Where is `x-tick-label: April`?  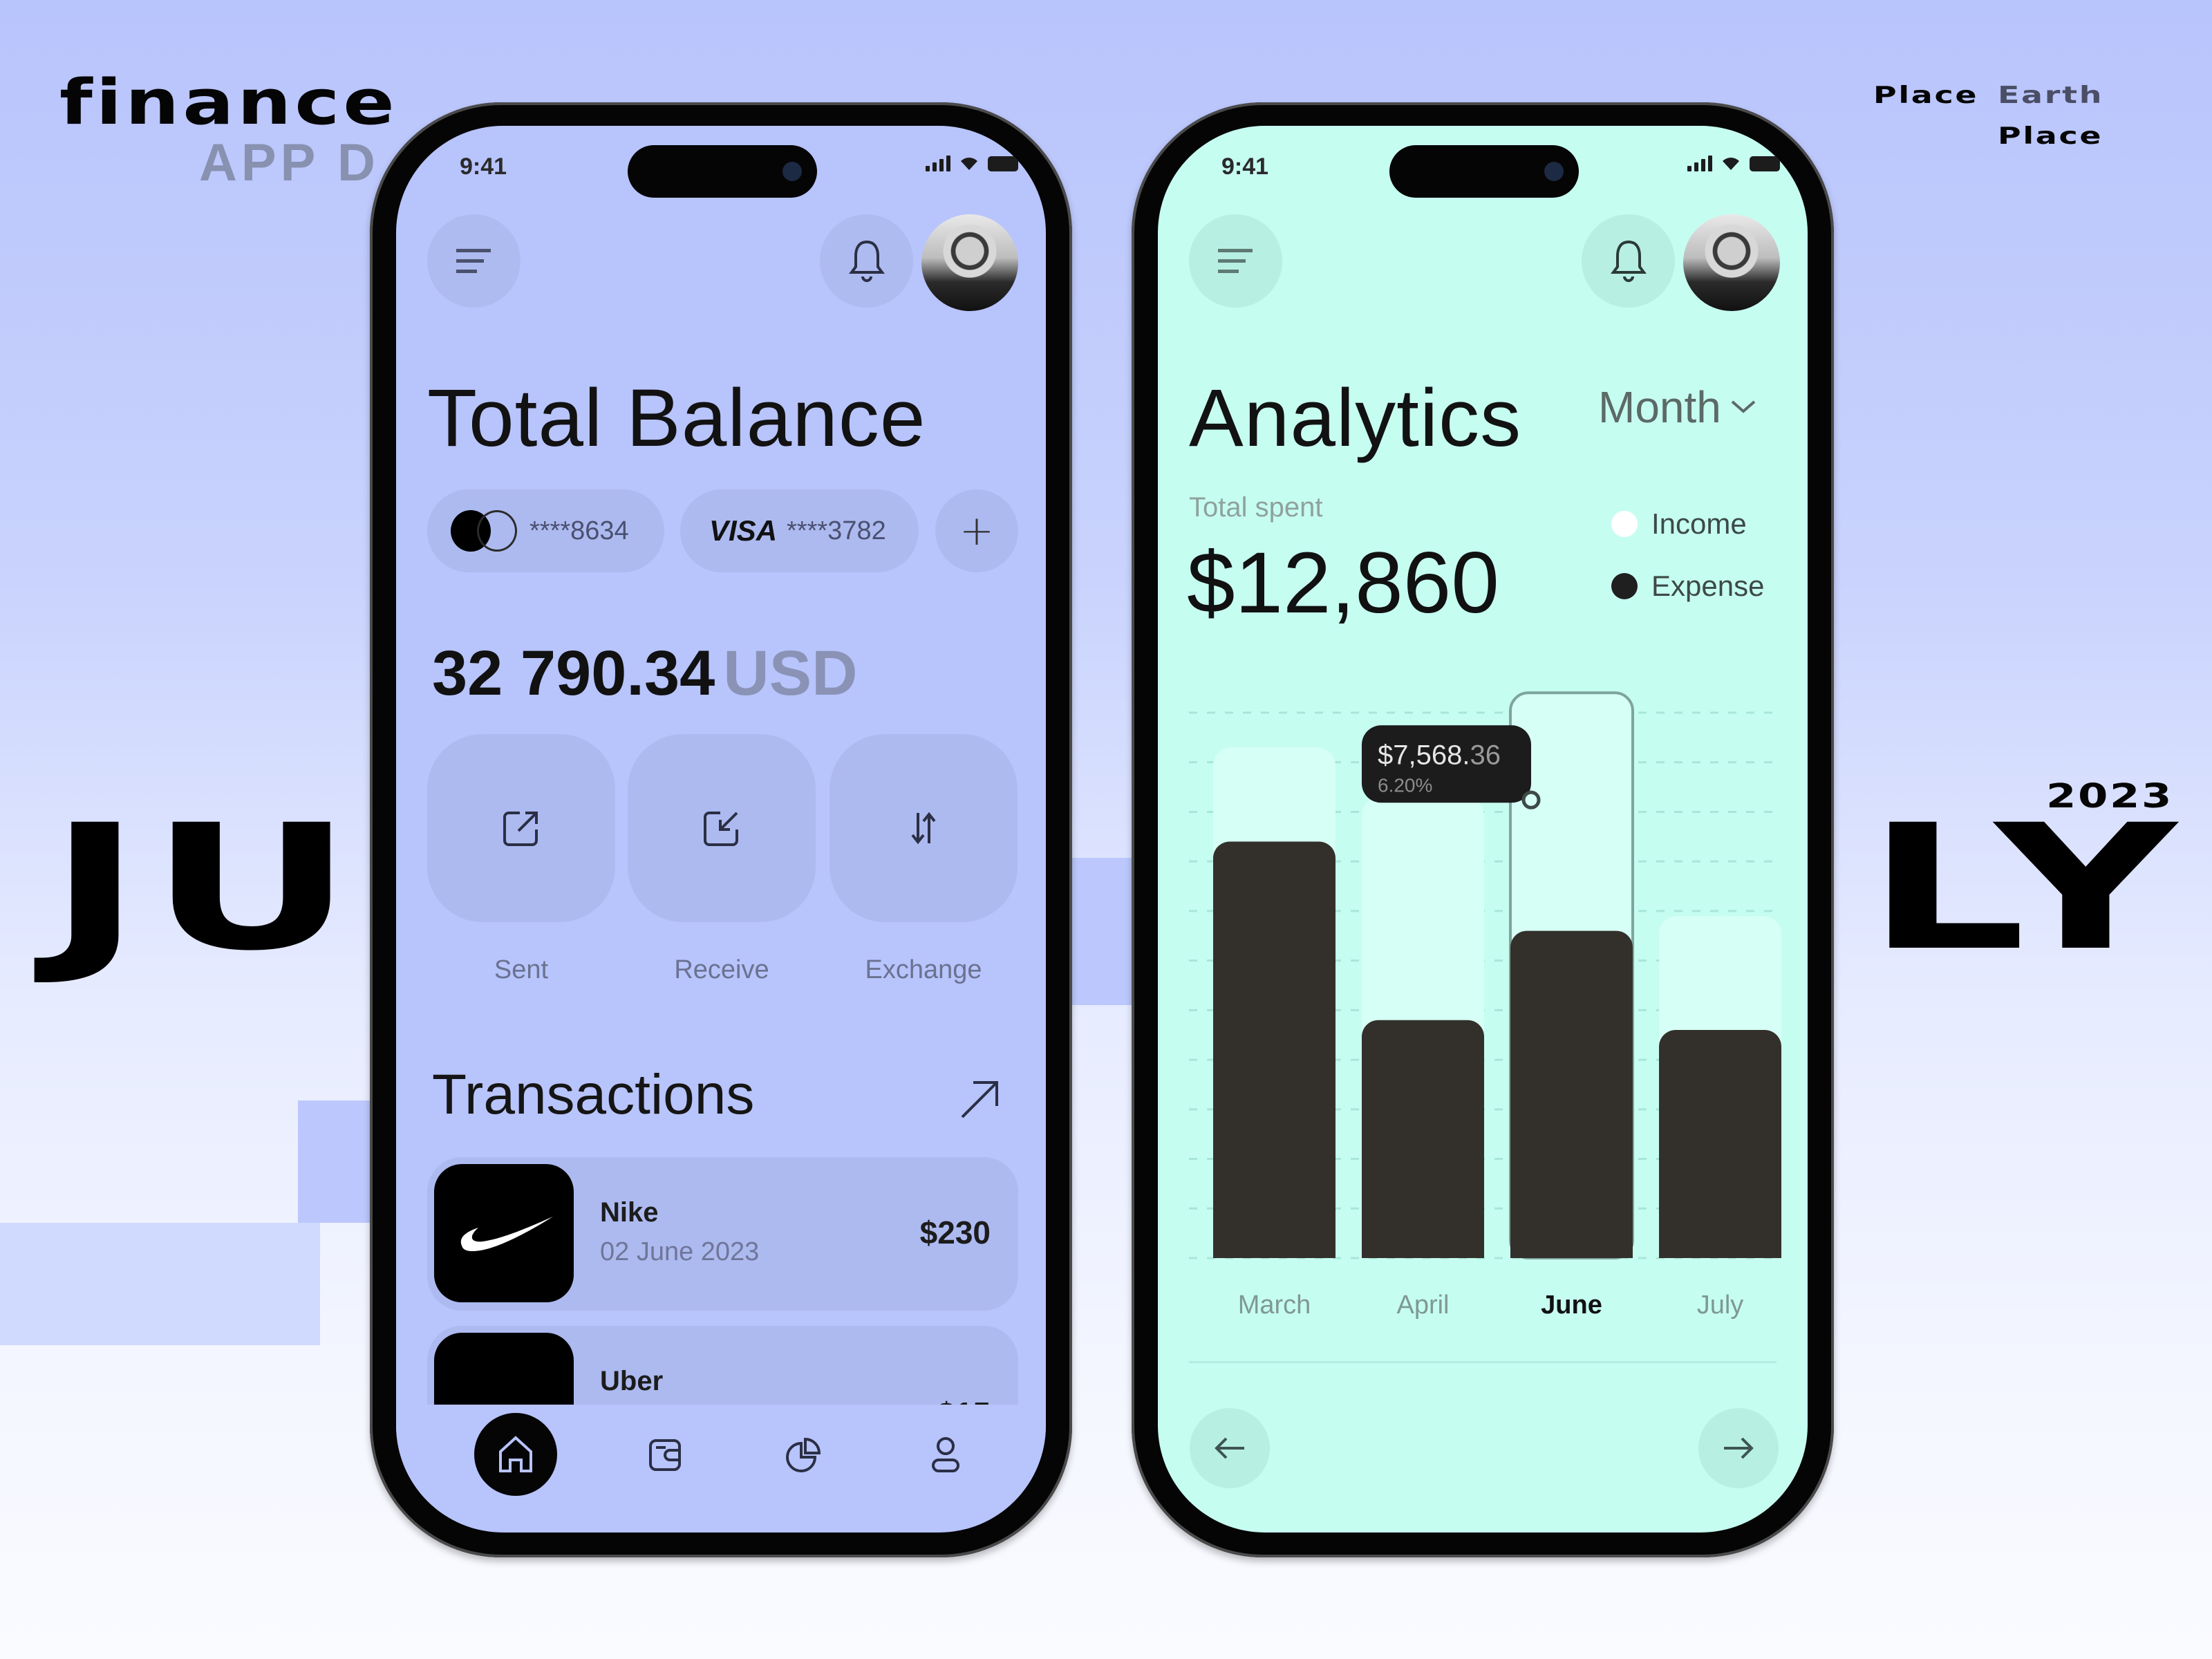 x-tick-label: April is located at coordinates (1422, 1305).